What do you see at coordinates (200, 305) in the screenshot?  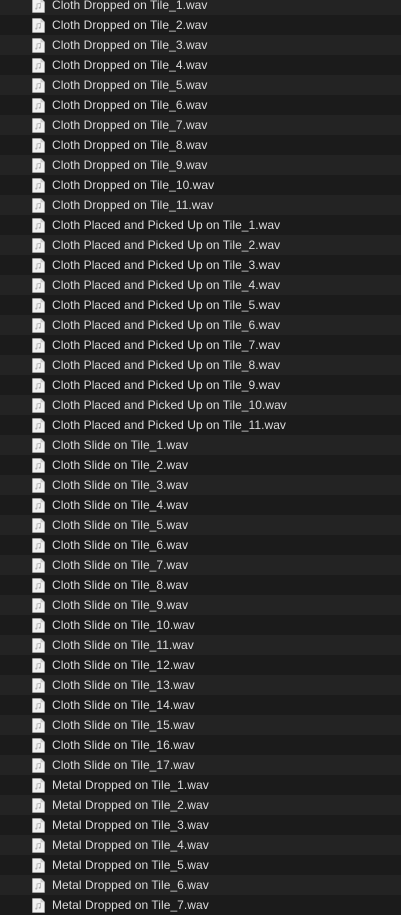 I see `file-row: Cloth Placed and Picked Up on Tile_5.wav` at bounding box center [200, 305].